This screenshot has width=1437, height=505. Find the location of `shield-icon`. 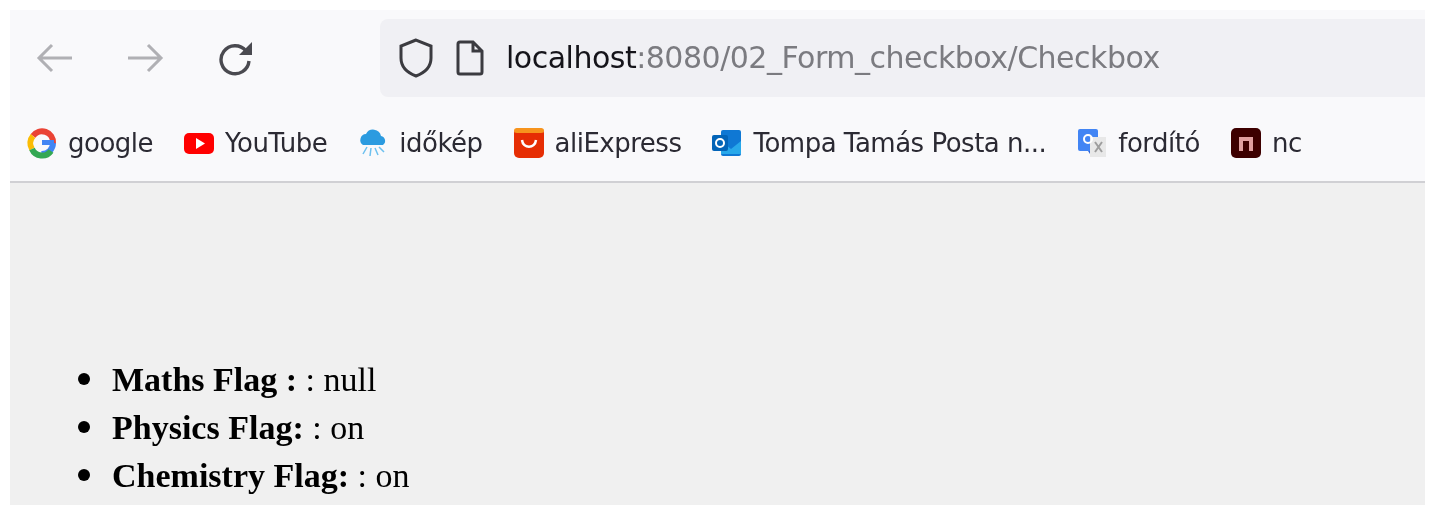

shield-icon is located at coordinates (416, 57).